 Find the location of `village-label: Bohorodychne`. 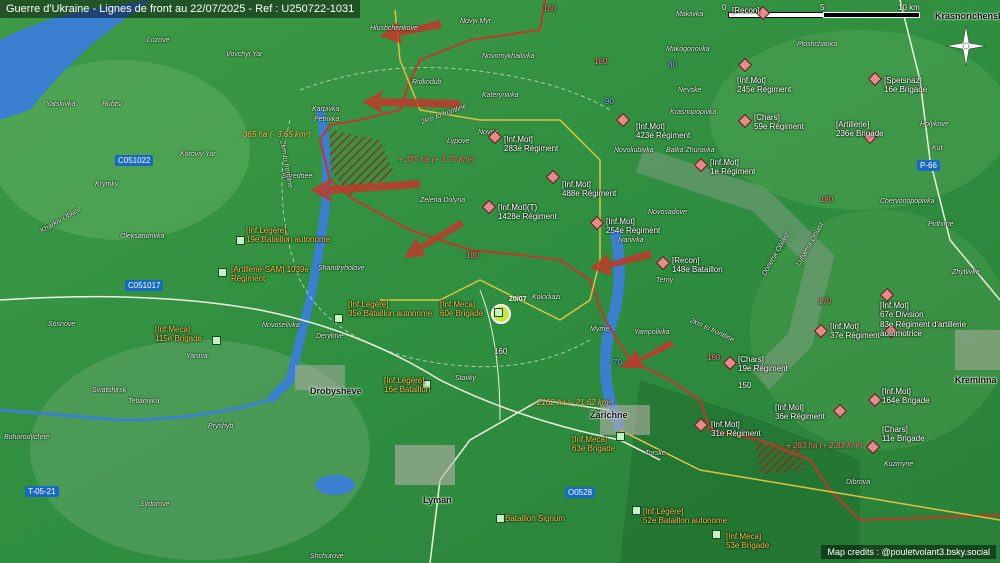

village-label: Bohorodychne is located at coordinates (27, 437).